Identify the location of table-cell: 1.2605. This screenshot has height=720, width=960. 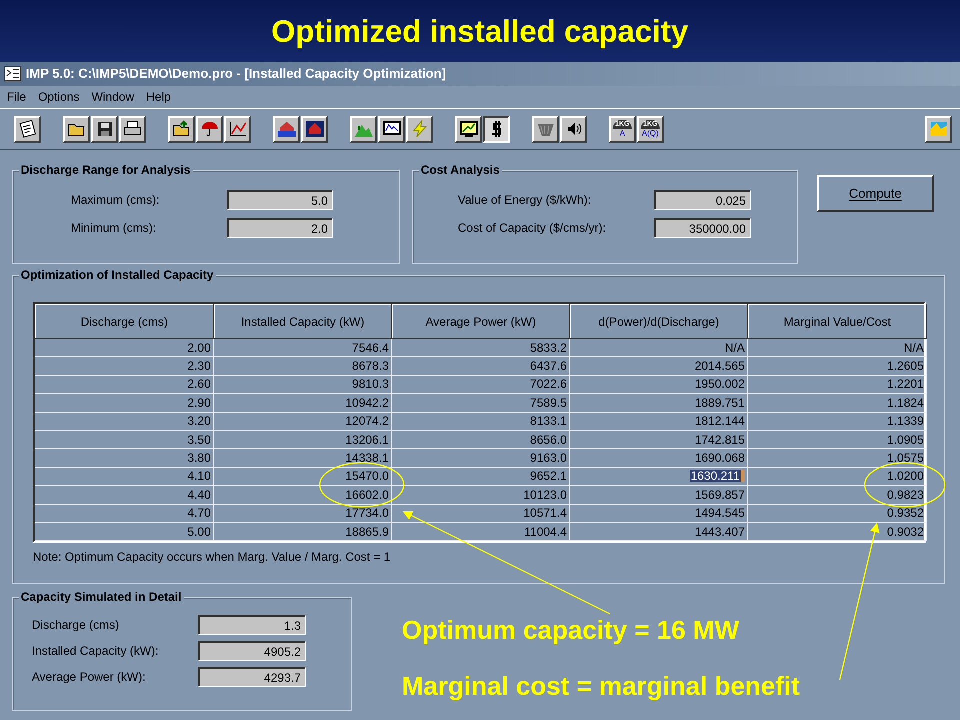
(837, 366).